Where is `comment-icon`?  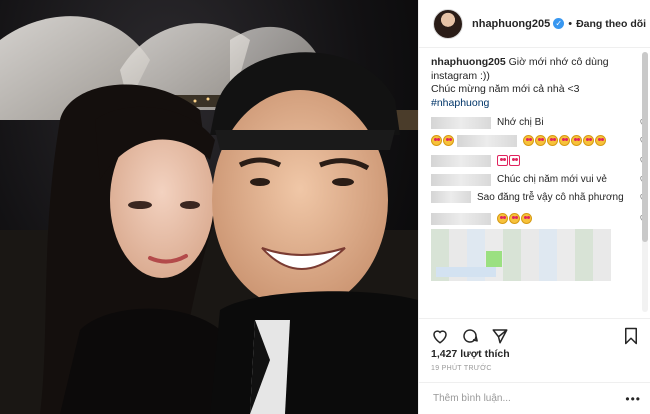
comment-icon is located at coordinates (470, 336).